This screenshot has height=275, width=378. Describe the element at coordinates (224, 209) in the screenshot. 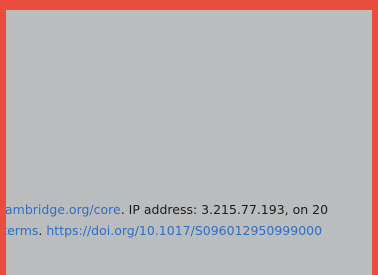

I see `ip-address-text: . IP address: 3.215.77.193, on 20` at that location.